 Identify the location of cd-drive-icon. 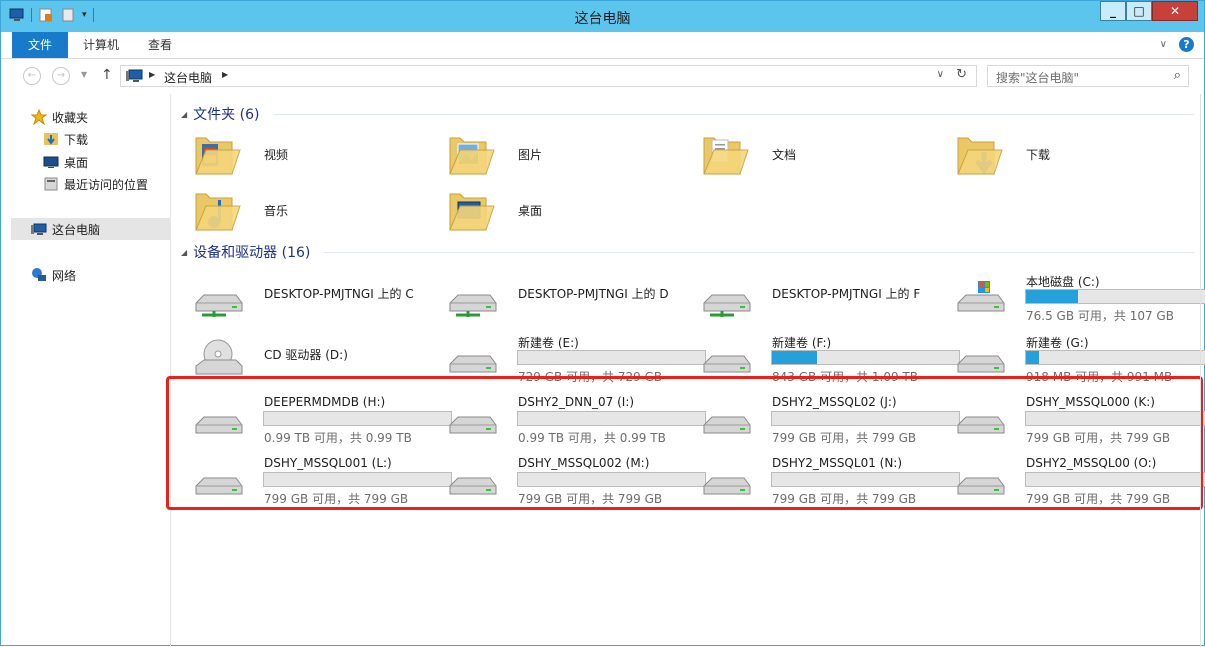
(218, 358).